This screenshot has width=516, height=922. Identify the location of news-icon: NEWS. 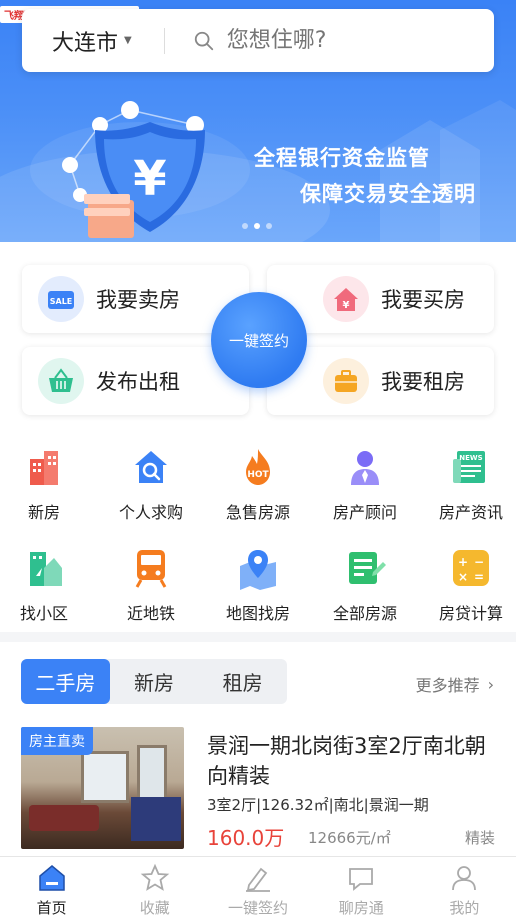
(469, 467).